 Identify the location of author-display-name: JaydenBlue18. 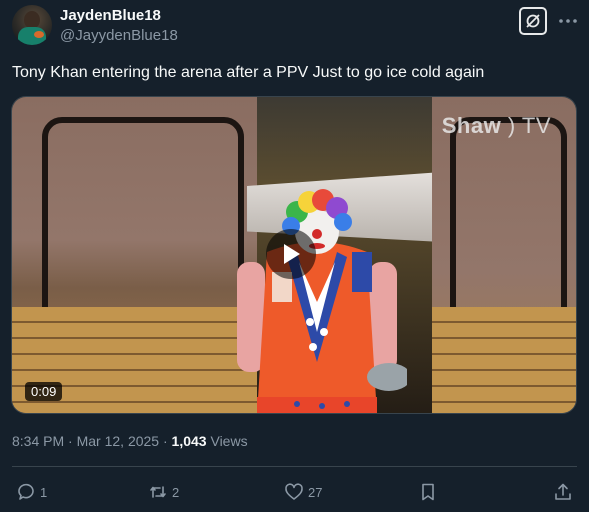
(110, 15).